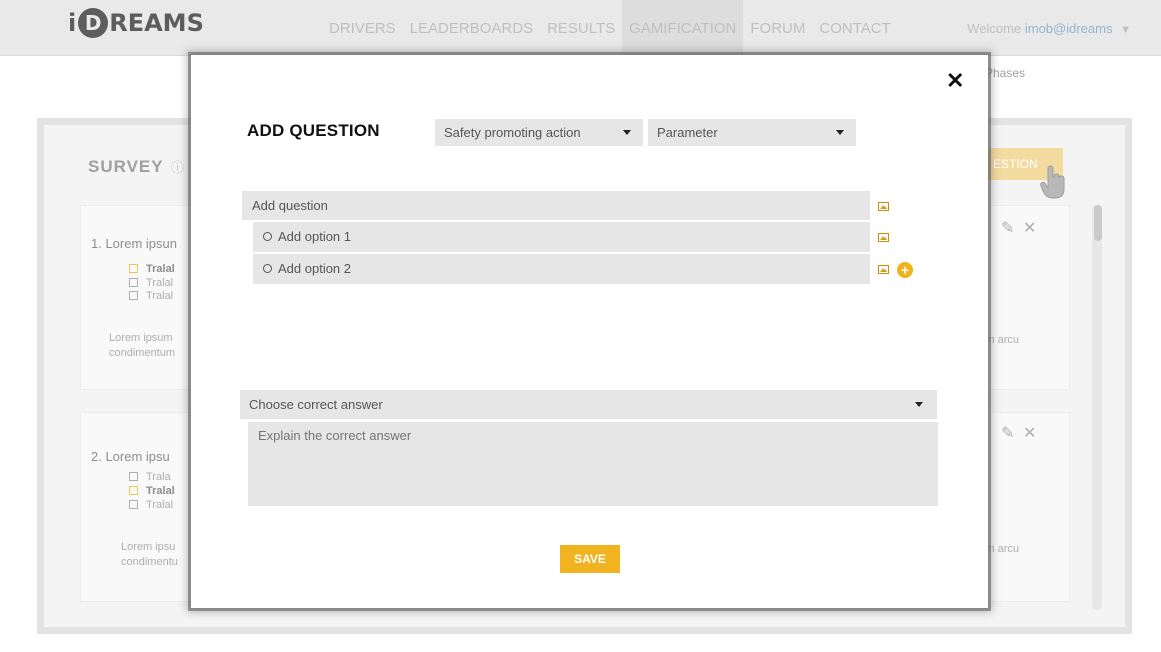  What do you see at coordinates (315, 268) in the screenshot?
I see `option-2-placeholder: Add option 2` at bounding box center [315, 268].